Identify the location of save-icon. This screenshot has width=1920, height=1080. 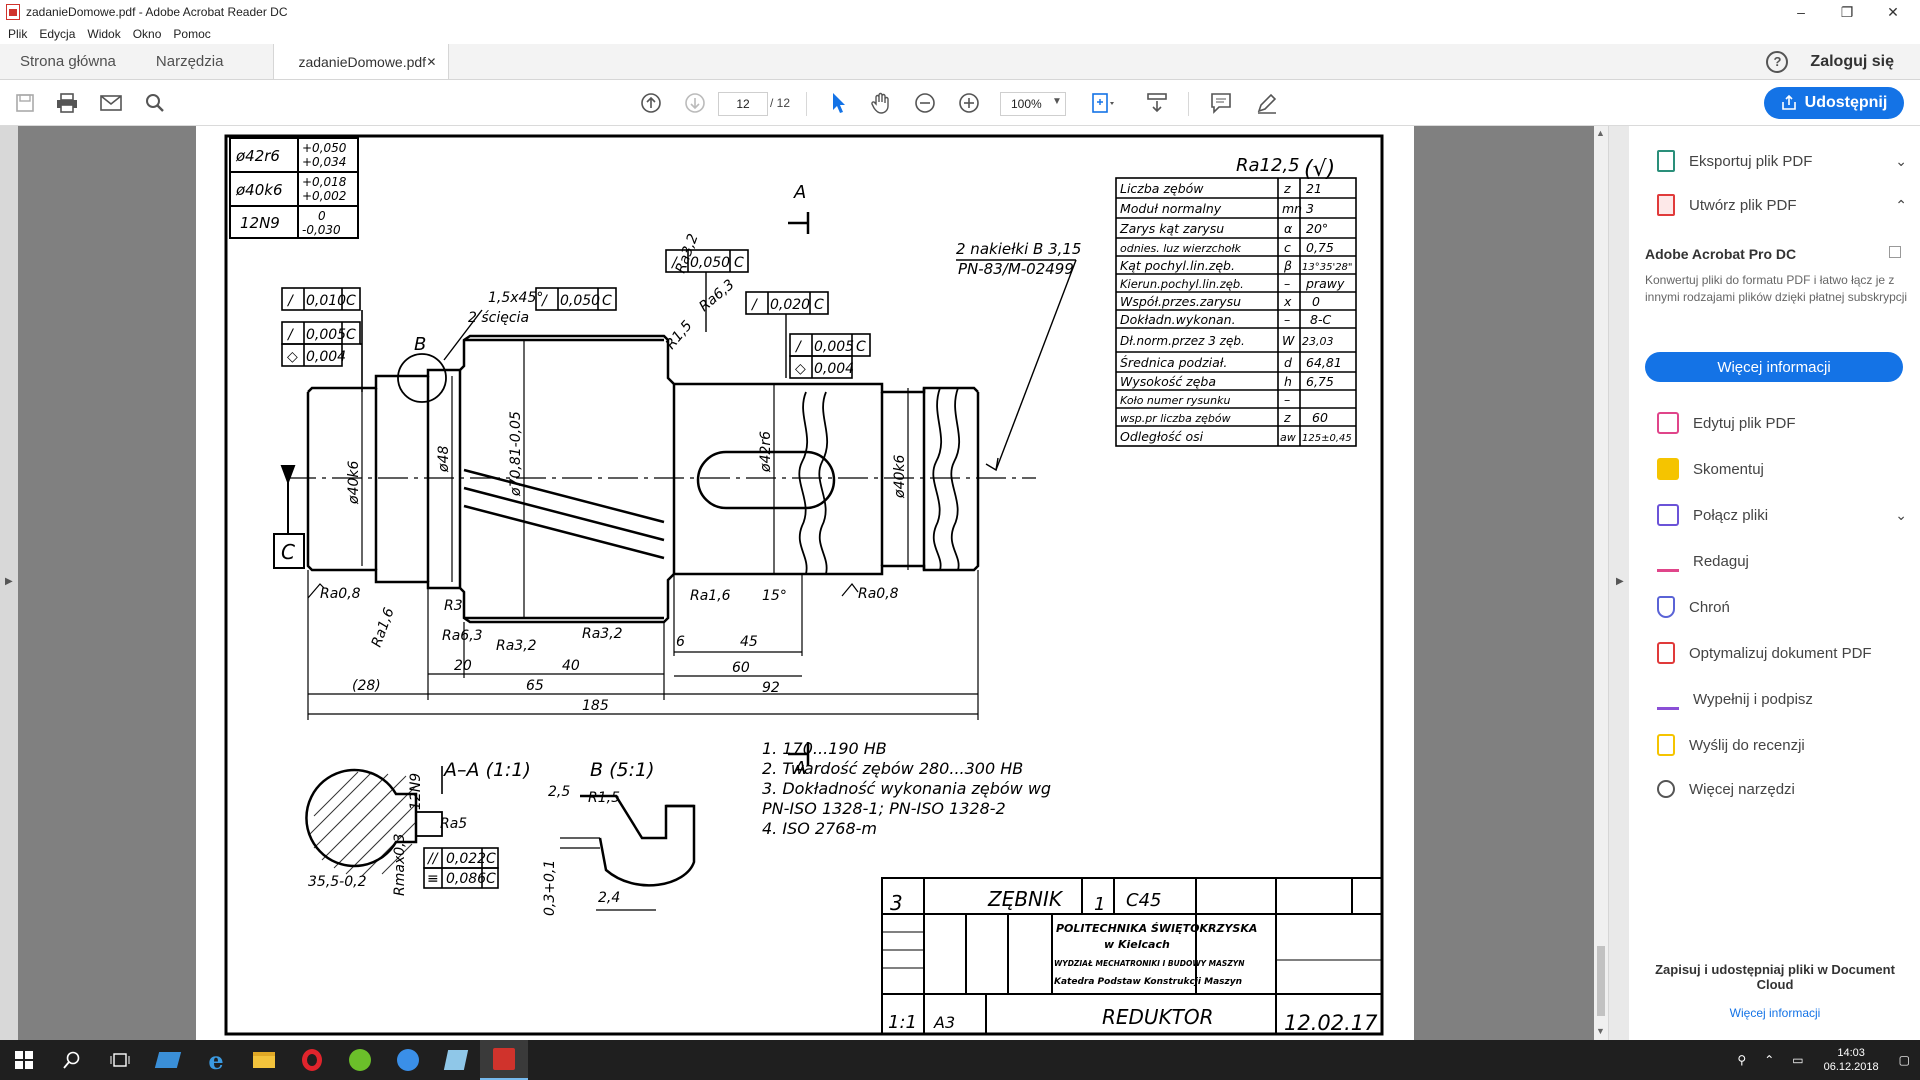
(25, 103).